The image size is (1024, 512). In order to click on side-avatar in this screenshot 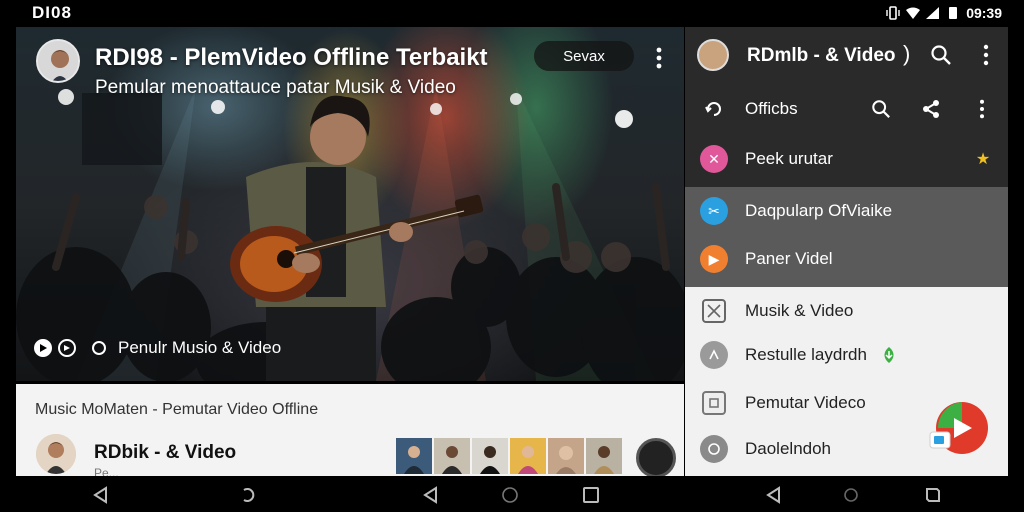, I will do `click(713, 55)`.